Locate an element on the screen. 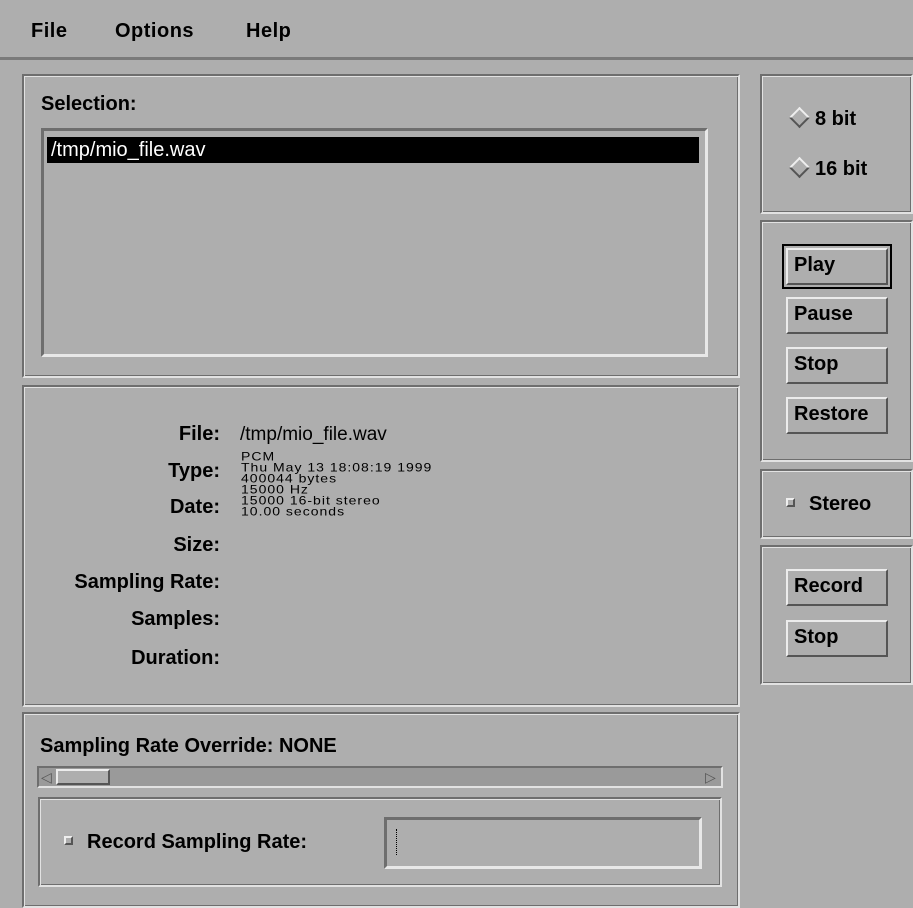 Image resolution: width=913 pixels, height=908 pixels. slider-thumb is located at coordinates (83, 777).